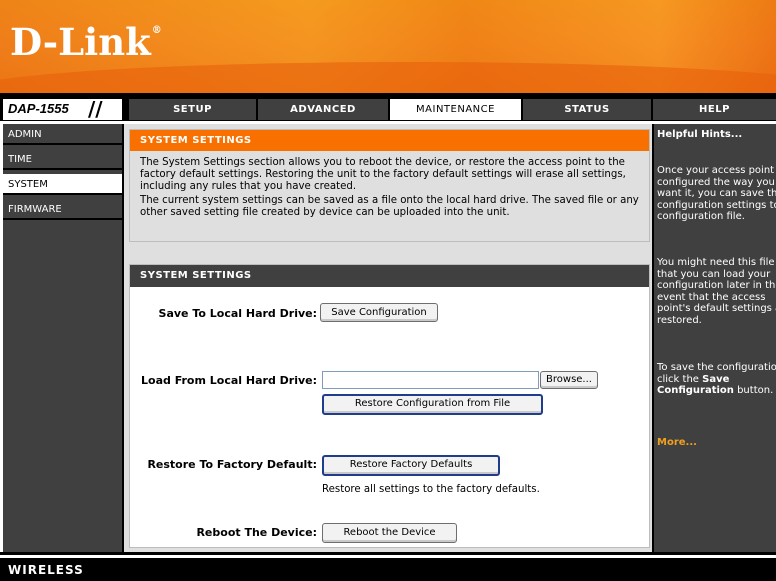 Image resolution: width=776 pixels, height=581 pixels. I want to click on logo-text: D-Link, so click(80, 42).